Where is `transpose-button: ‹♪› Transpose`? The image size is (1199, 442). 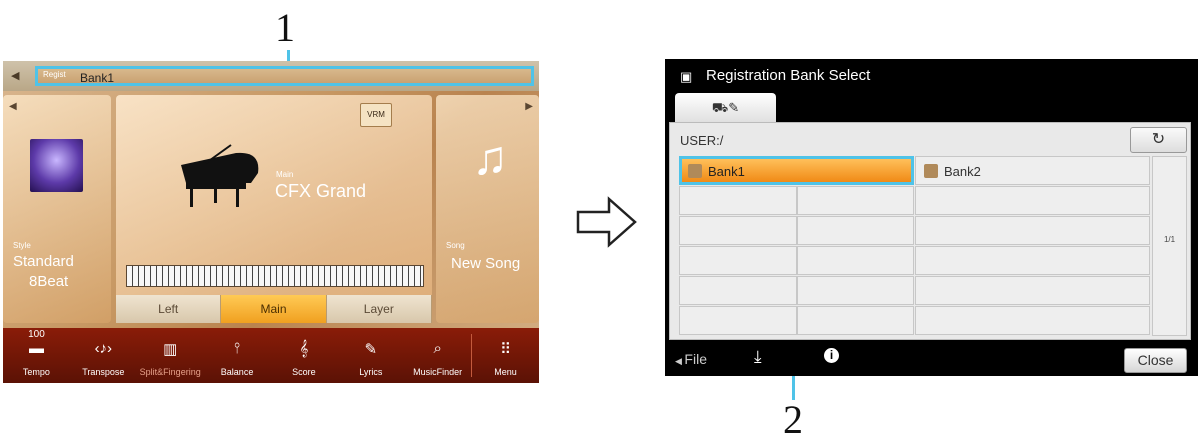
transpose-button: ‹♪› Transpose is located at coordinates (103, 355).